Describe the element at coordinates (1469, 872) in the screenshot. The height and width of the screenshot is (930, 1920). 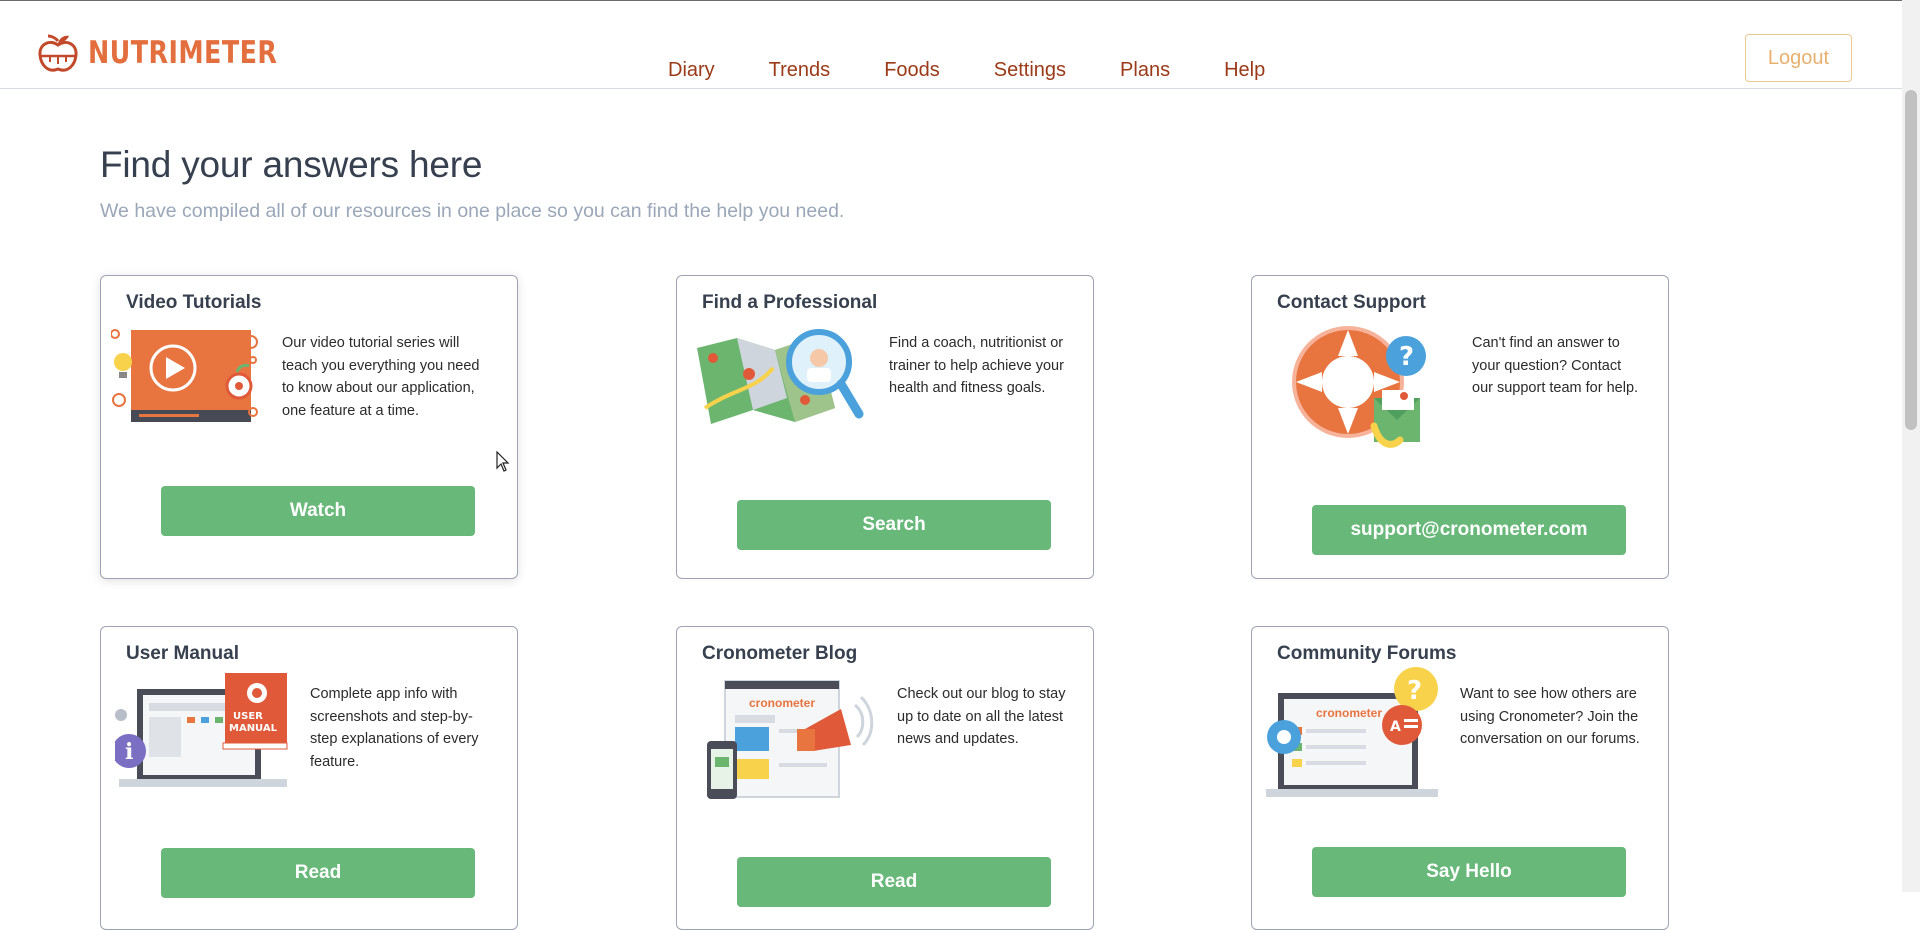
I see `say-hello-button: Say Hello` at that location.